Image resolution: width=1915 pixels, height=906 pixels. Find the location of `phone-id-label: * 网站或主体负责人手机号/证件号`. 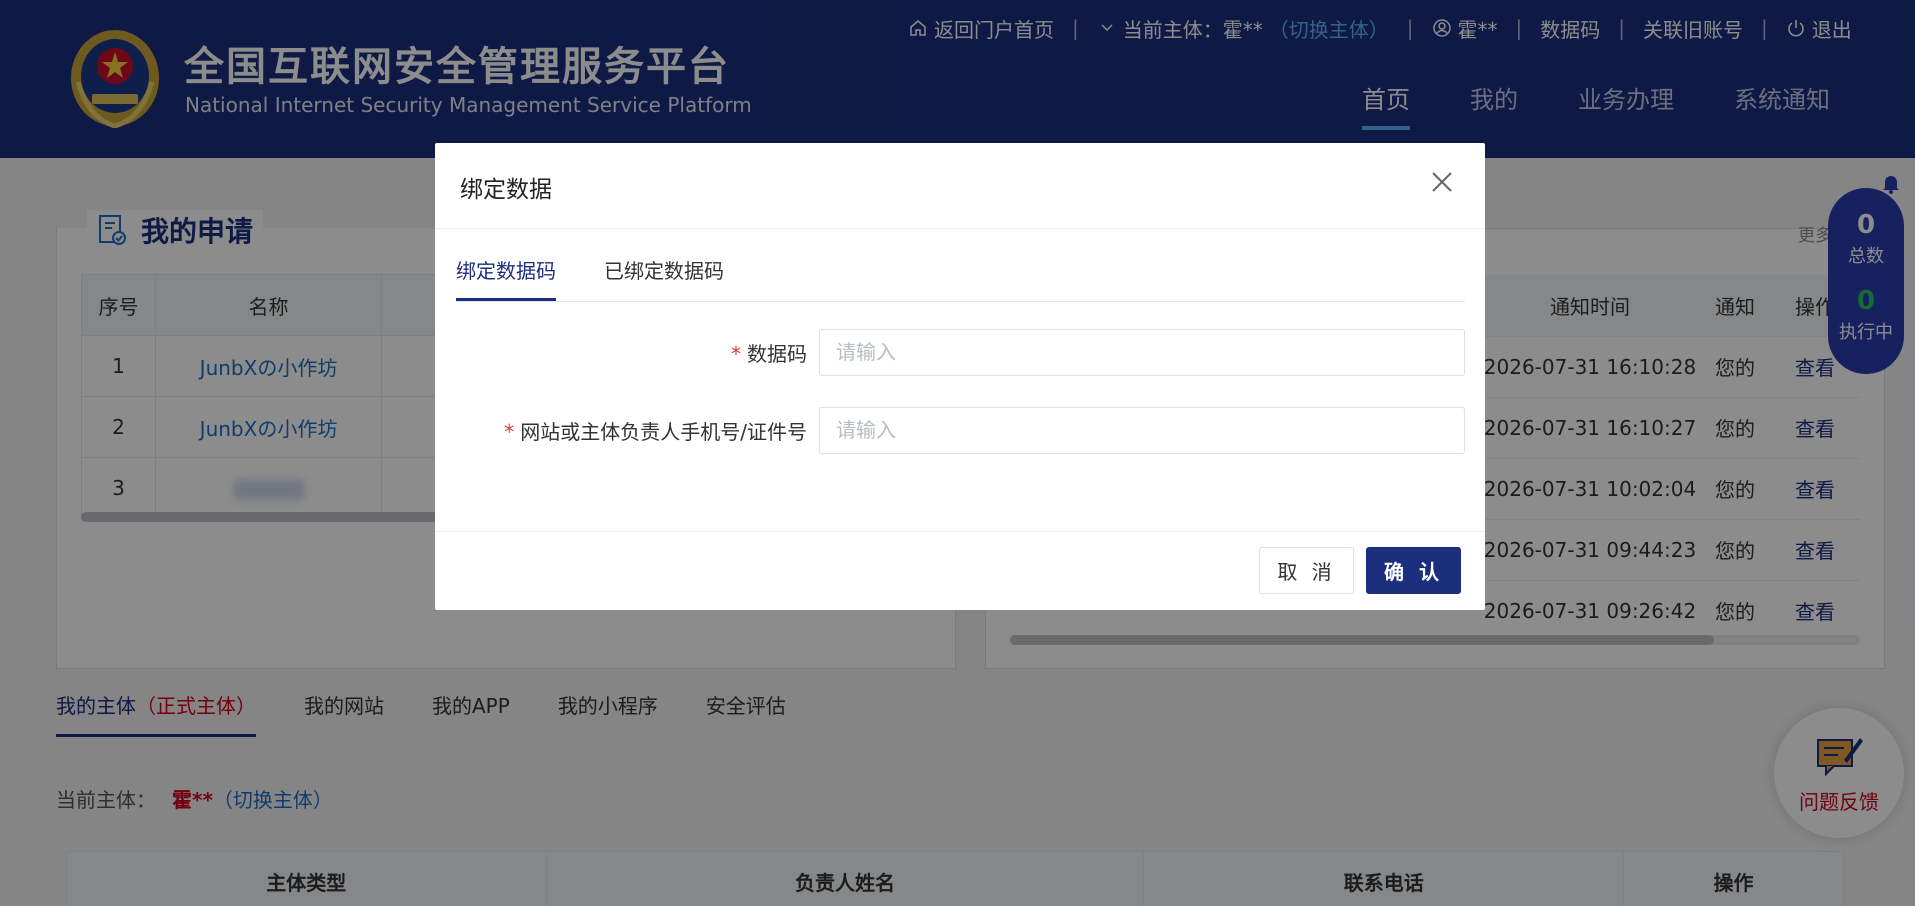

phone-id-label: * 网站或主体负责人手机号/证件号 is located at coordinates (627, 430).